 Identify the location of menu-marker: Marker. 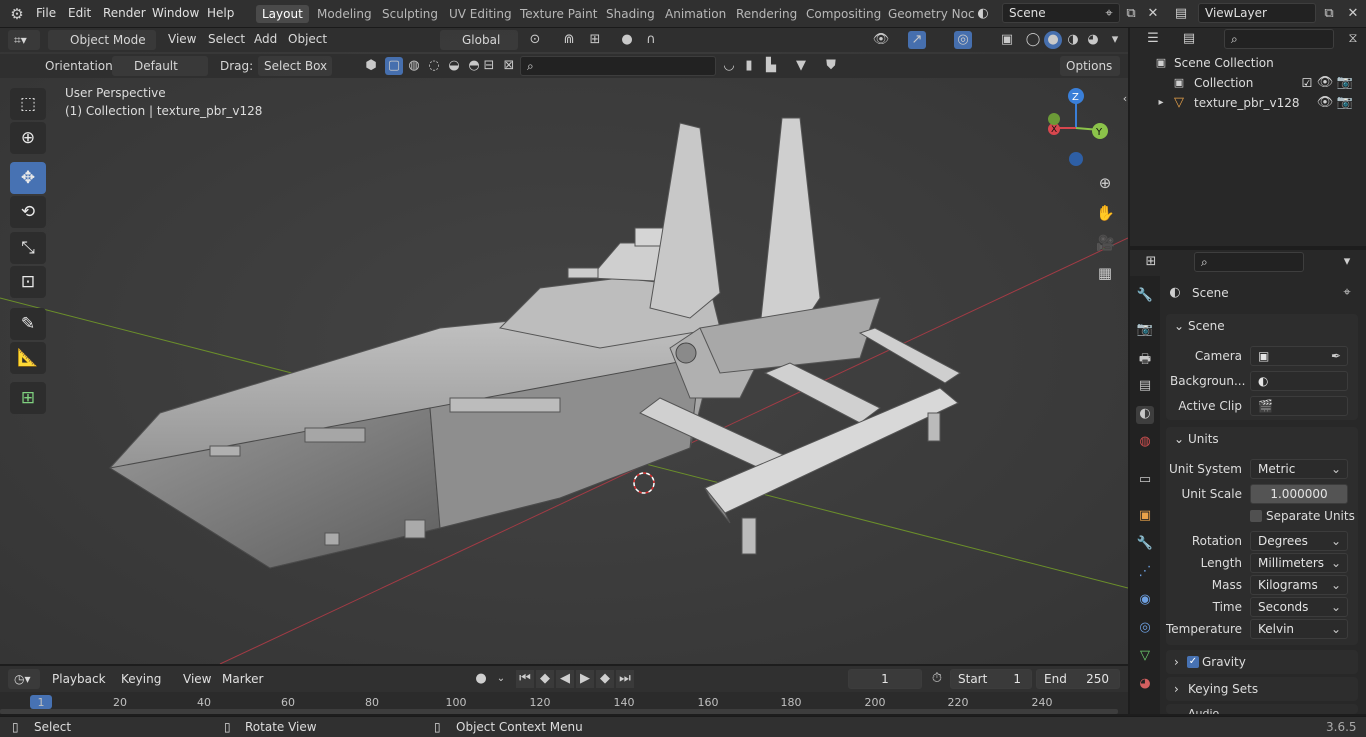
(242, 679).